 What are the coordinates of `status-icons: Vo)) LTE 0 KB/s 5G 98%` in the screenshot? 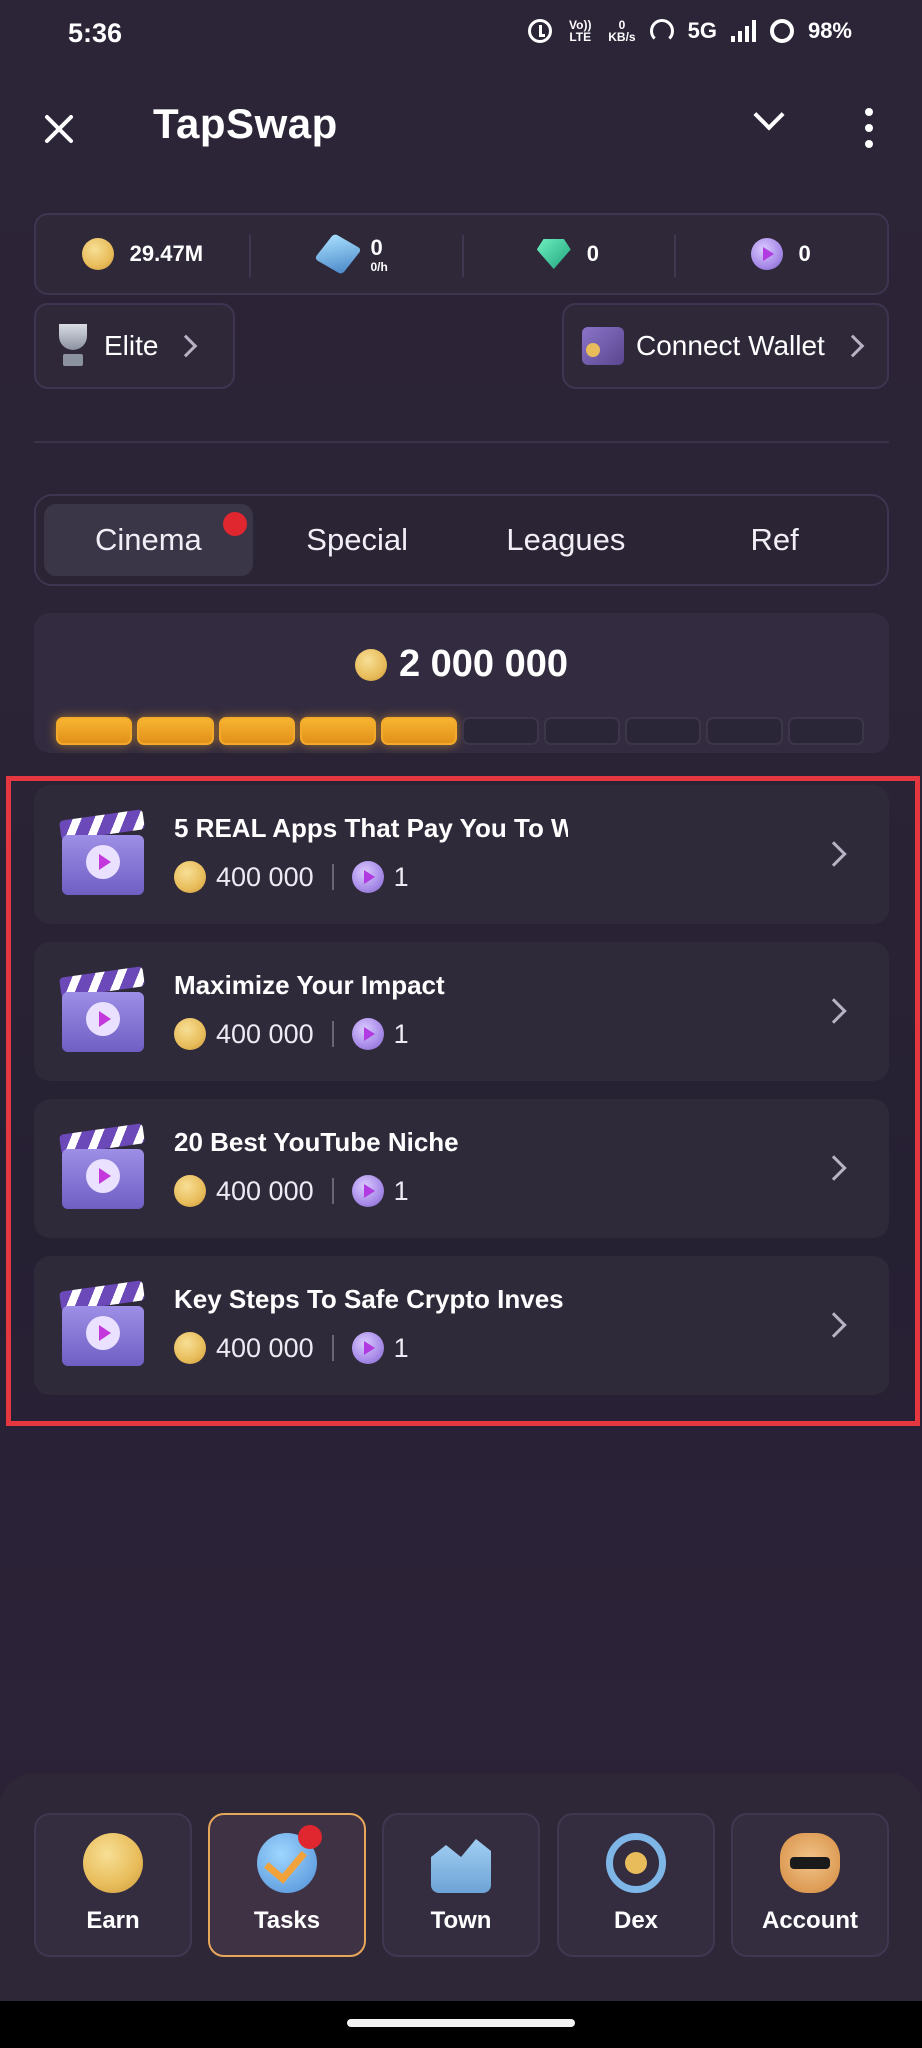 It's located at (690, 31).